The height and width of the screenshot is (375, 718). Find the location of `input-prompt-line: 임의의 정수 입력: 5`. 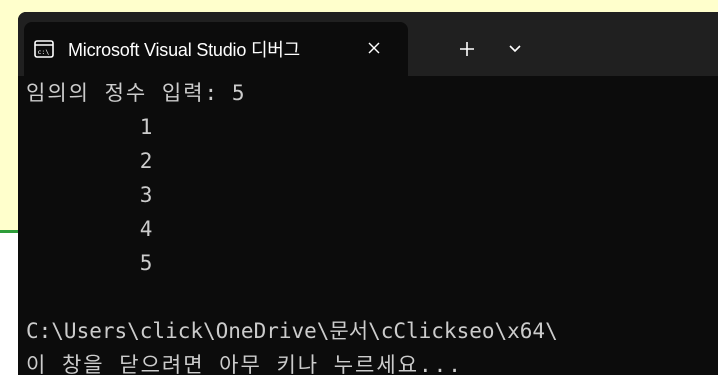

input-prompt-line: 임의의 정수 입력: 5 is located at coordinates (372, 93).